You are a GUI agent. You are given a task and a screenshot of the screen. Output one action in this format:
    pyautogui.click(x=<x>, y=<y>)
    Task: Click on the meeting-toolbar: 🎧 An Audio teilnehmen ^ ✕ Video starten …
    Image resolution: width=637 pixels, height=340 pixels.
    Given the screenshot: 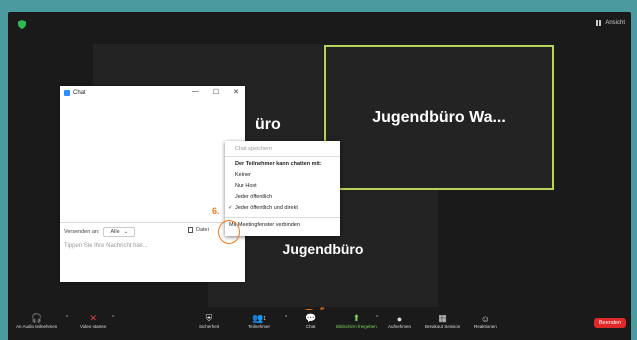 What is the action you would take?
    pyautogui.click(x=319, y=325)
    